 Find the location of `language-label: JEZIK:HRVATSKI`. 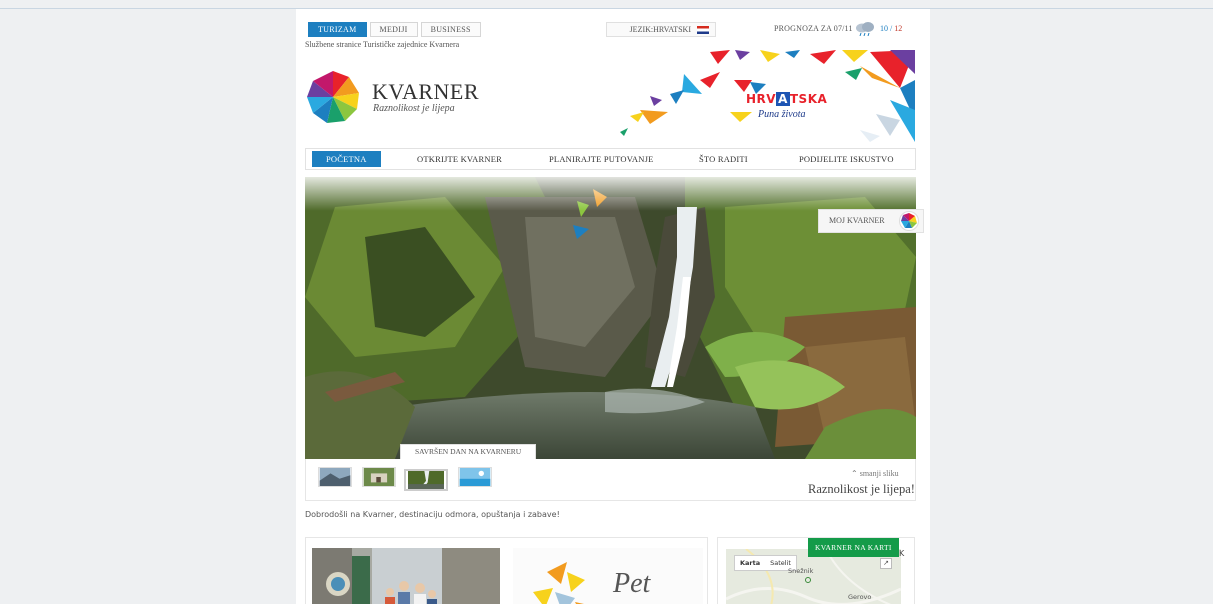

language-label: JEZIK:HRVATSKI is located at coordinates (660, 29).